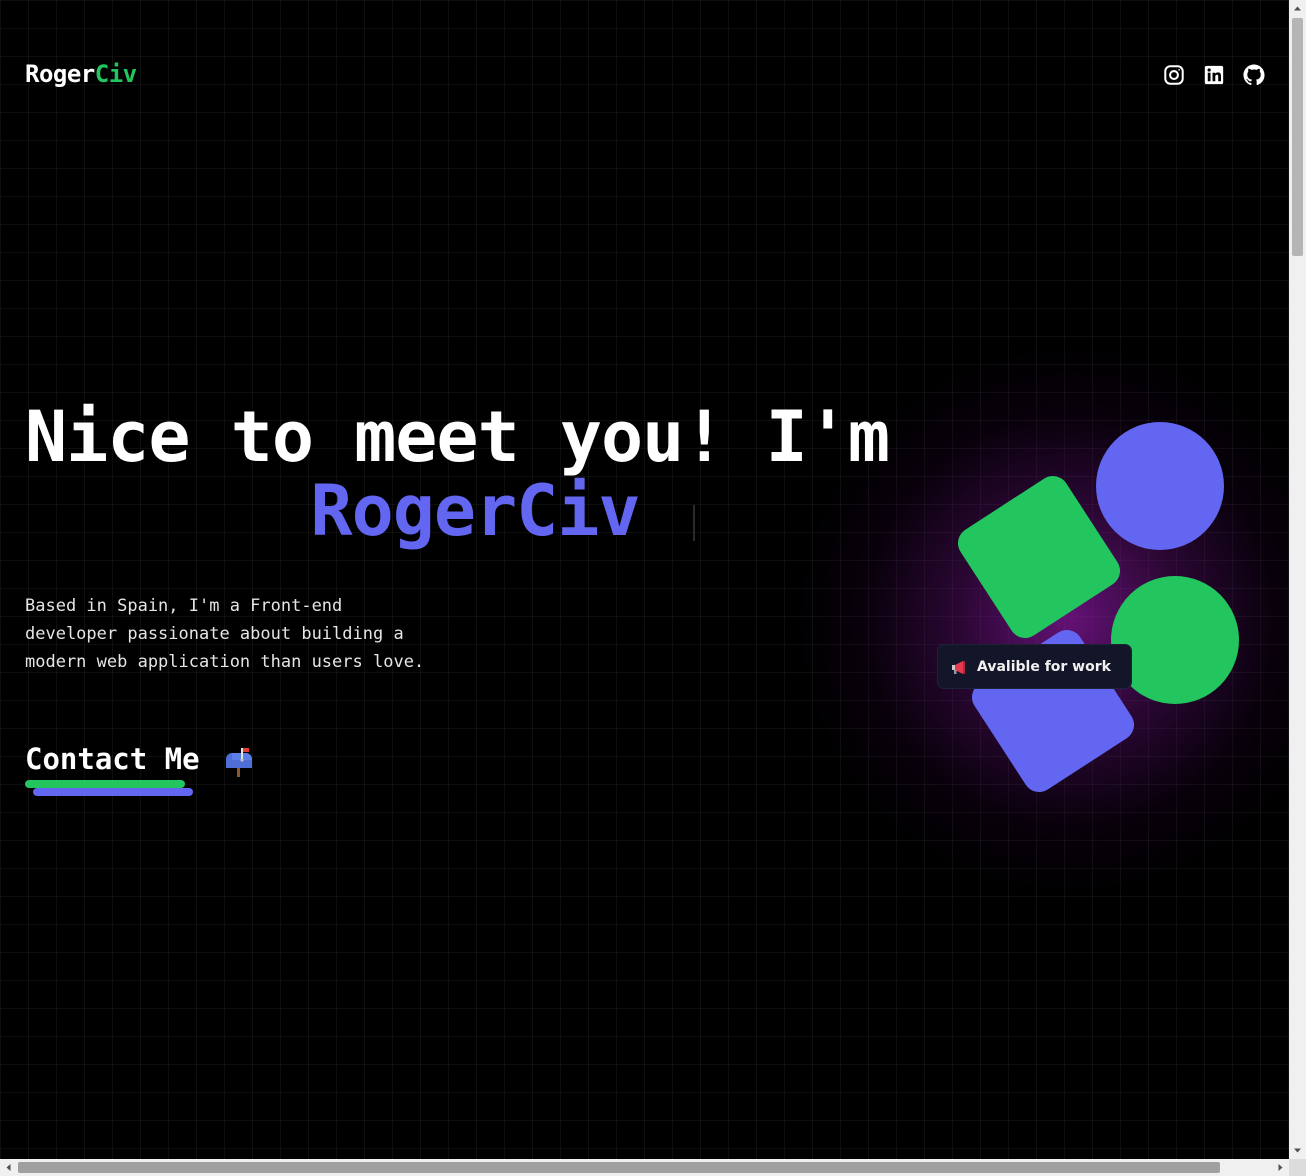  What do you see at coordinates (1044, 666) in the screenshot?
I see `availability-text: Avalible for work` at bounding box center [1044, 666].